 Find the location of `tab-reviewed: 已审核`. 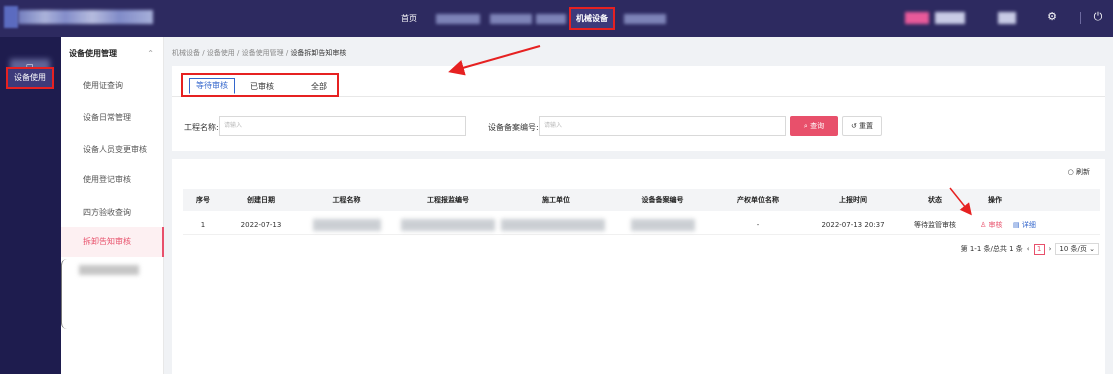

tab-reviewed: 已审核 is located at coordinates (262, 87).